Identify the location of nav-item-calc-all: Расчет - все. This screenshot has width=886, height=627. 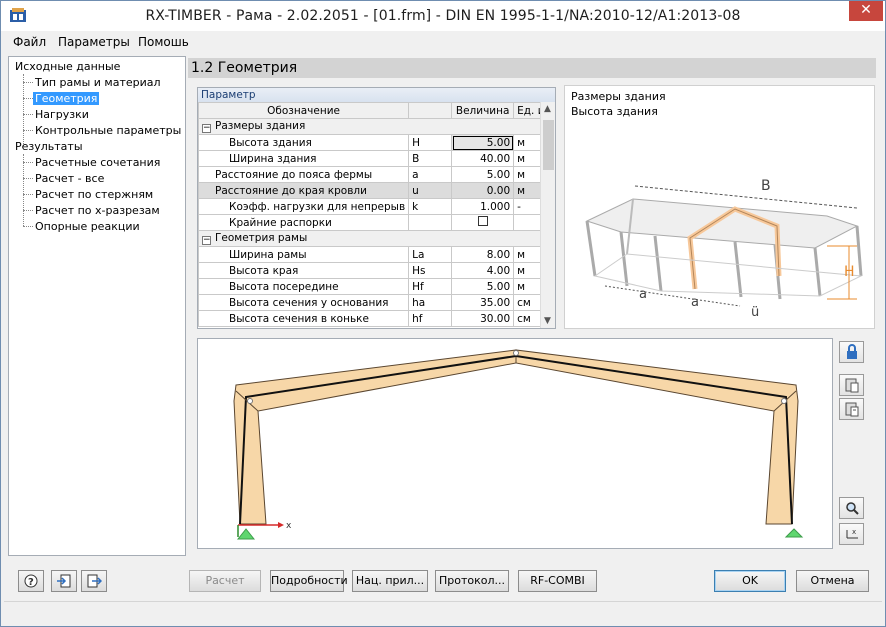
(69, 178).